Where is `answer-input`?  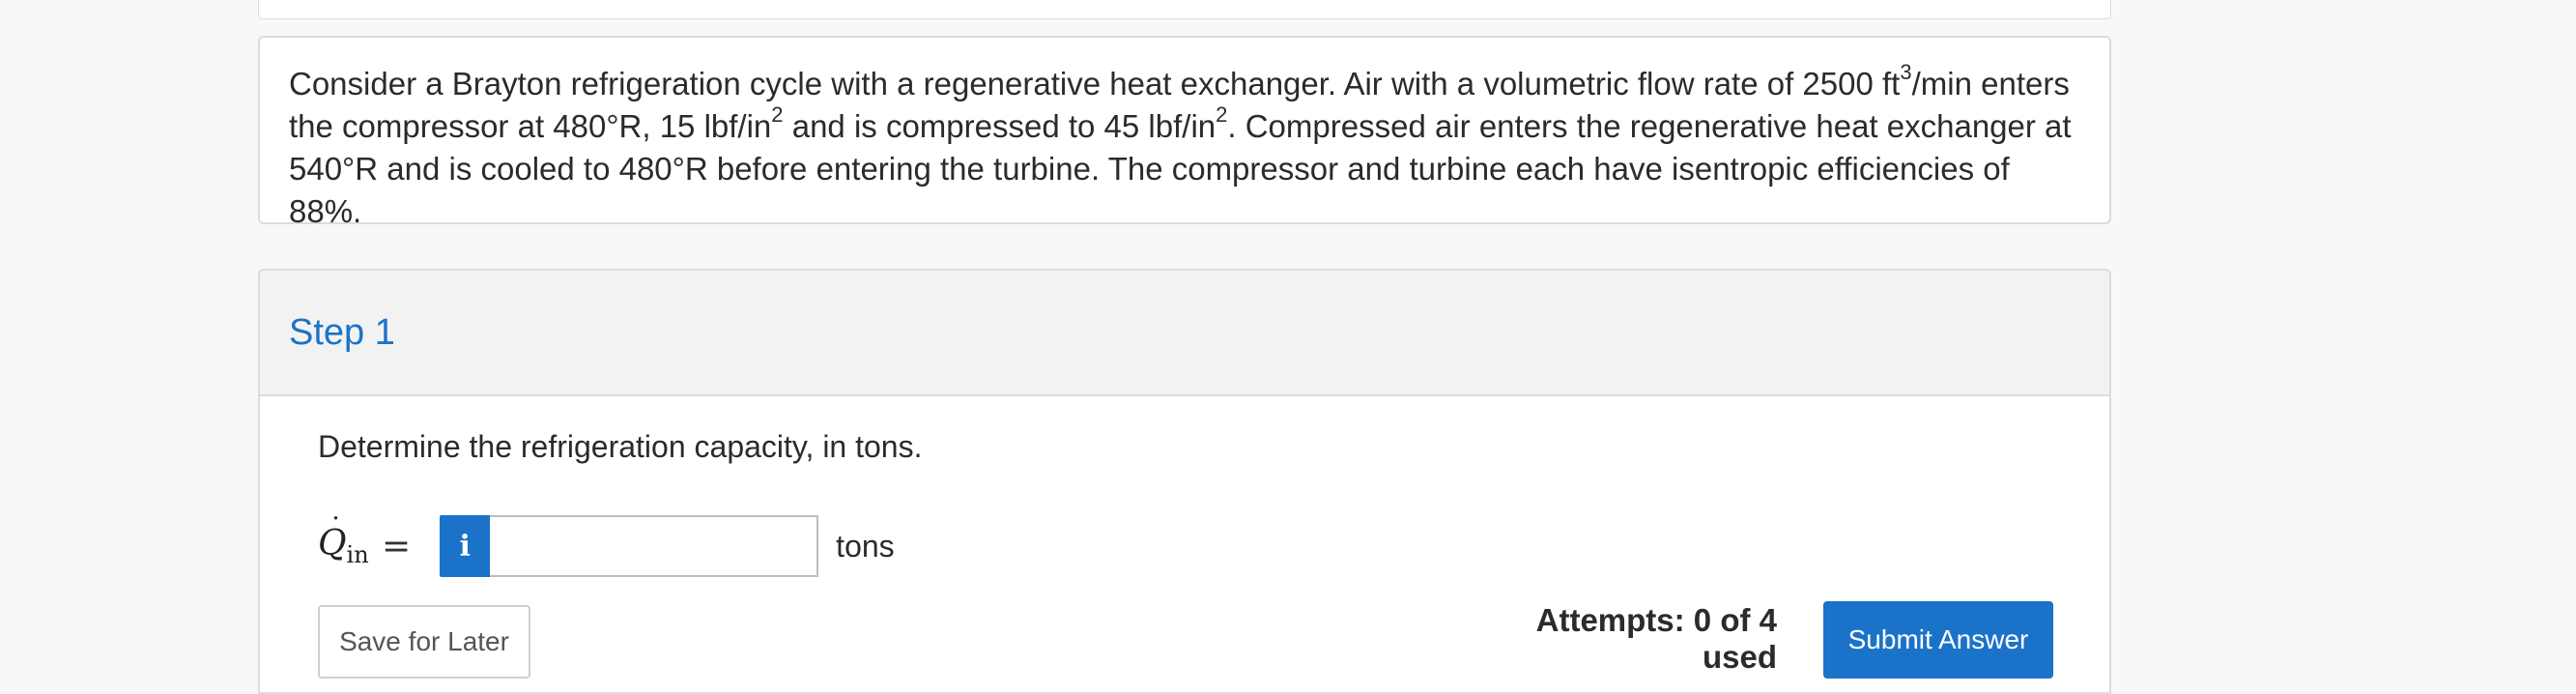 answer-input is located at coordinates (655, 546).